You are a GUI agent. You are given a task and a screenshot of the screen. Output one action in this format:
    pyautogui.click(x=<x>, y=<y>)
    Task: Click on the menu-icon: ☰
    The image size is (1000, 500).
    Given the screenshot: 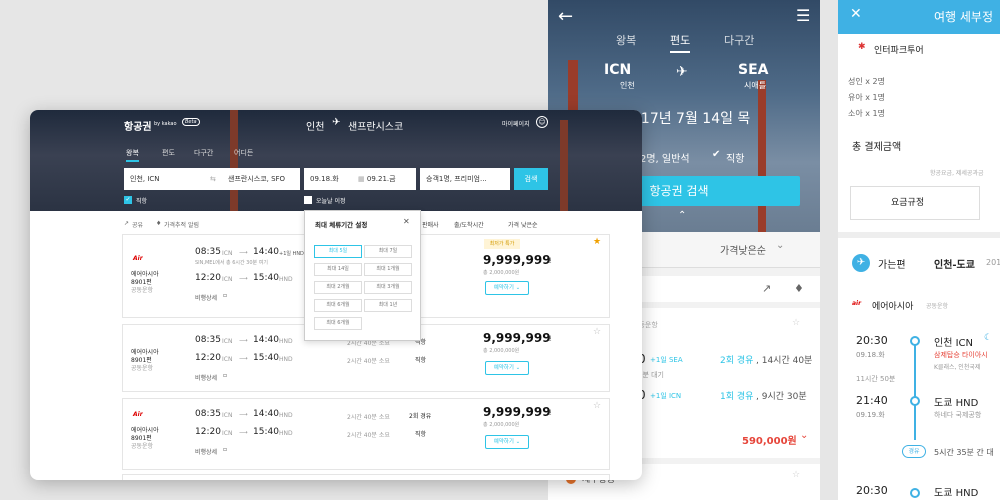 What is the action you would take?
    pyautogui.click(x=803, y=15)
    